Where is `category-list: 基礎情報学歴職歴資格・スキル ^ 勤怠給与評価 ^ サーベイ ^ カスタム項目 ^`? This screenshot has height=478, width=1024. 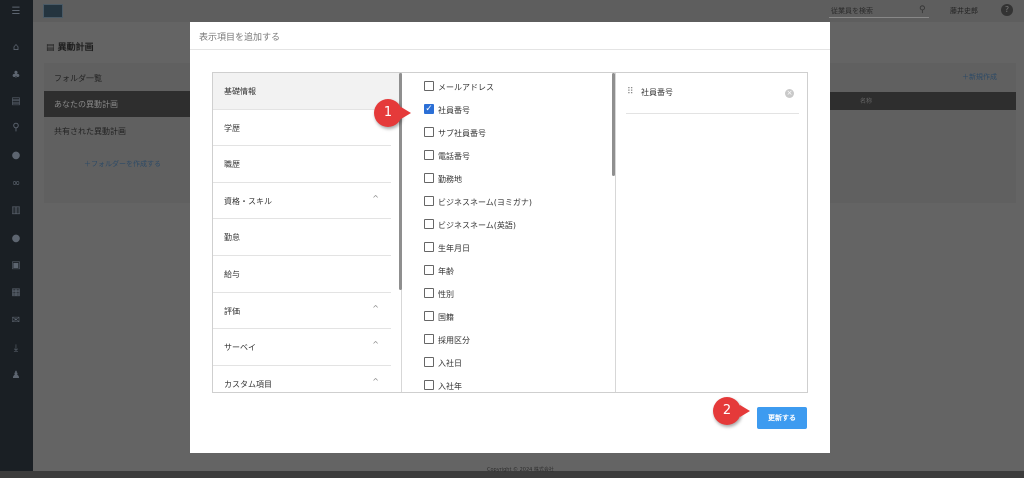
category-list: 基礎情報学歴職歴資格・スキル ^ 勤怠給与評価 ^ サーベイ ^ カスタム項目 ^ is located at coordinates (307, 232).